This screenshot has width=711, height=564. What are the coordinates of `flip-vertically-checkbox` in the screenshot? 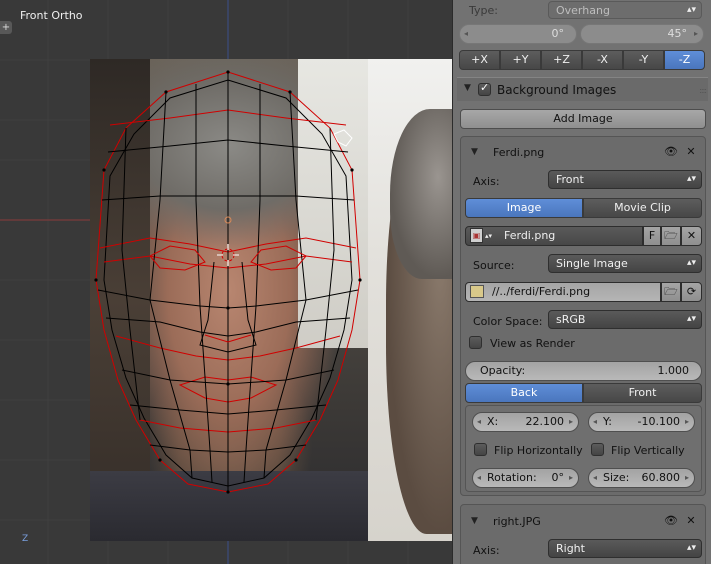 It's located at (597, 449).